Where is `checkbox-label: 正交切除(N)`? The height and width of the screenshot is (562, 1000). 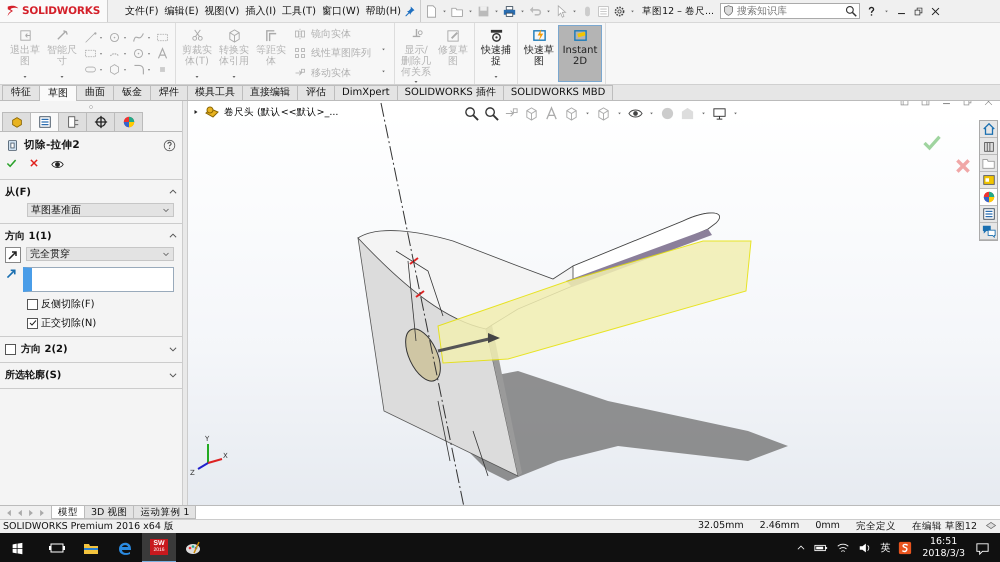 checkbox-label: 正交切除(N) is located at coordinates (68, 323).